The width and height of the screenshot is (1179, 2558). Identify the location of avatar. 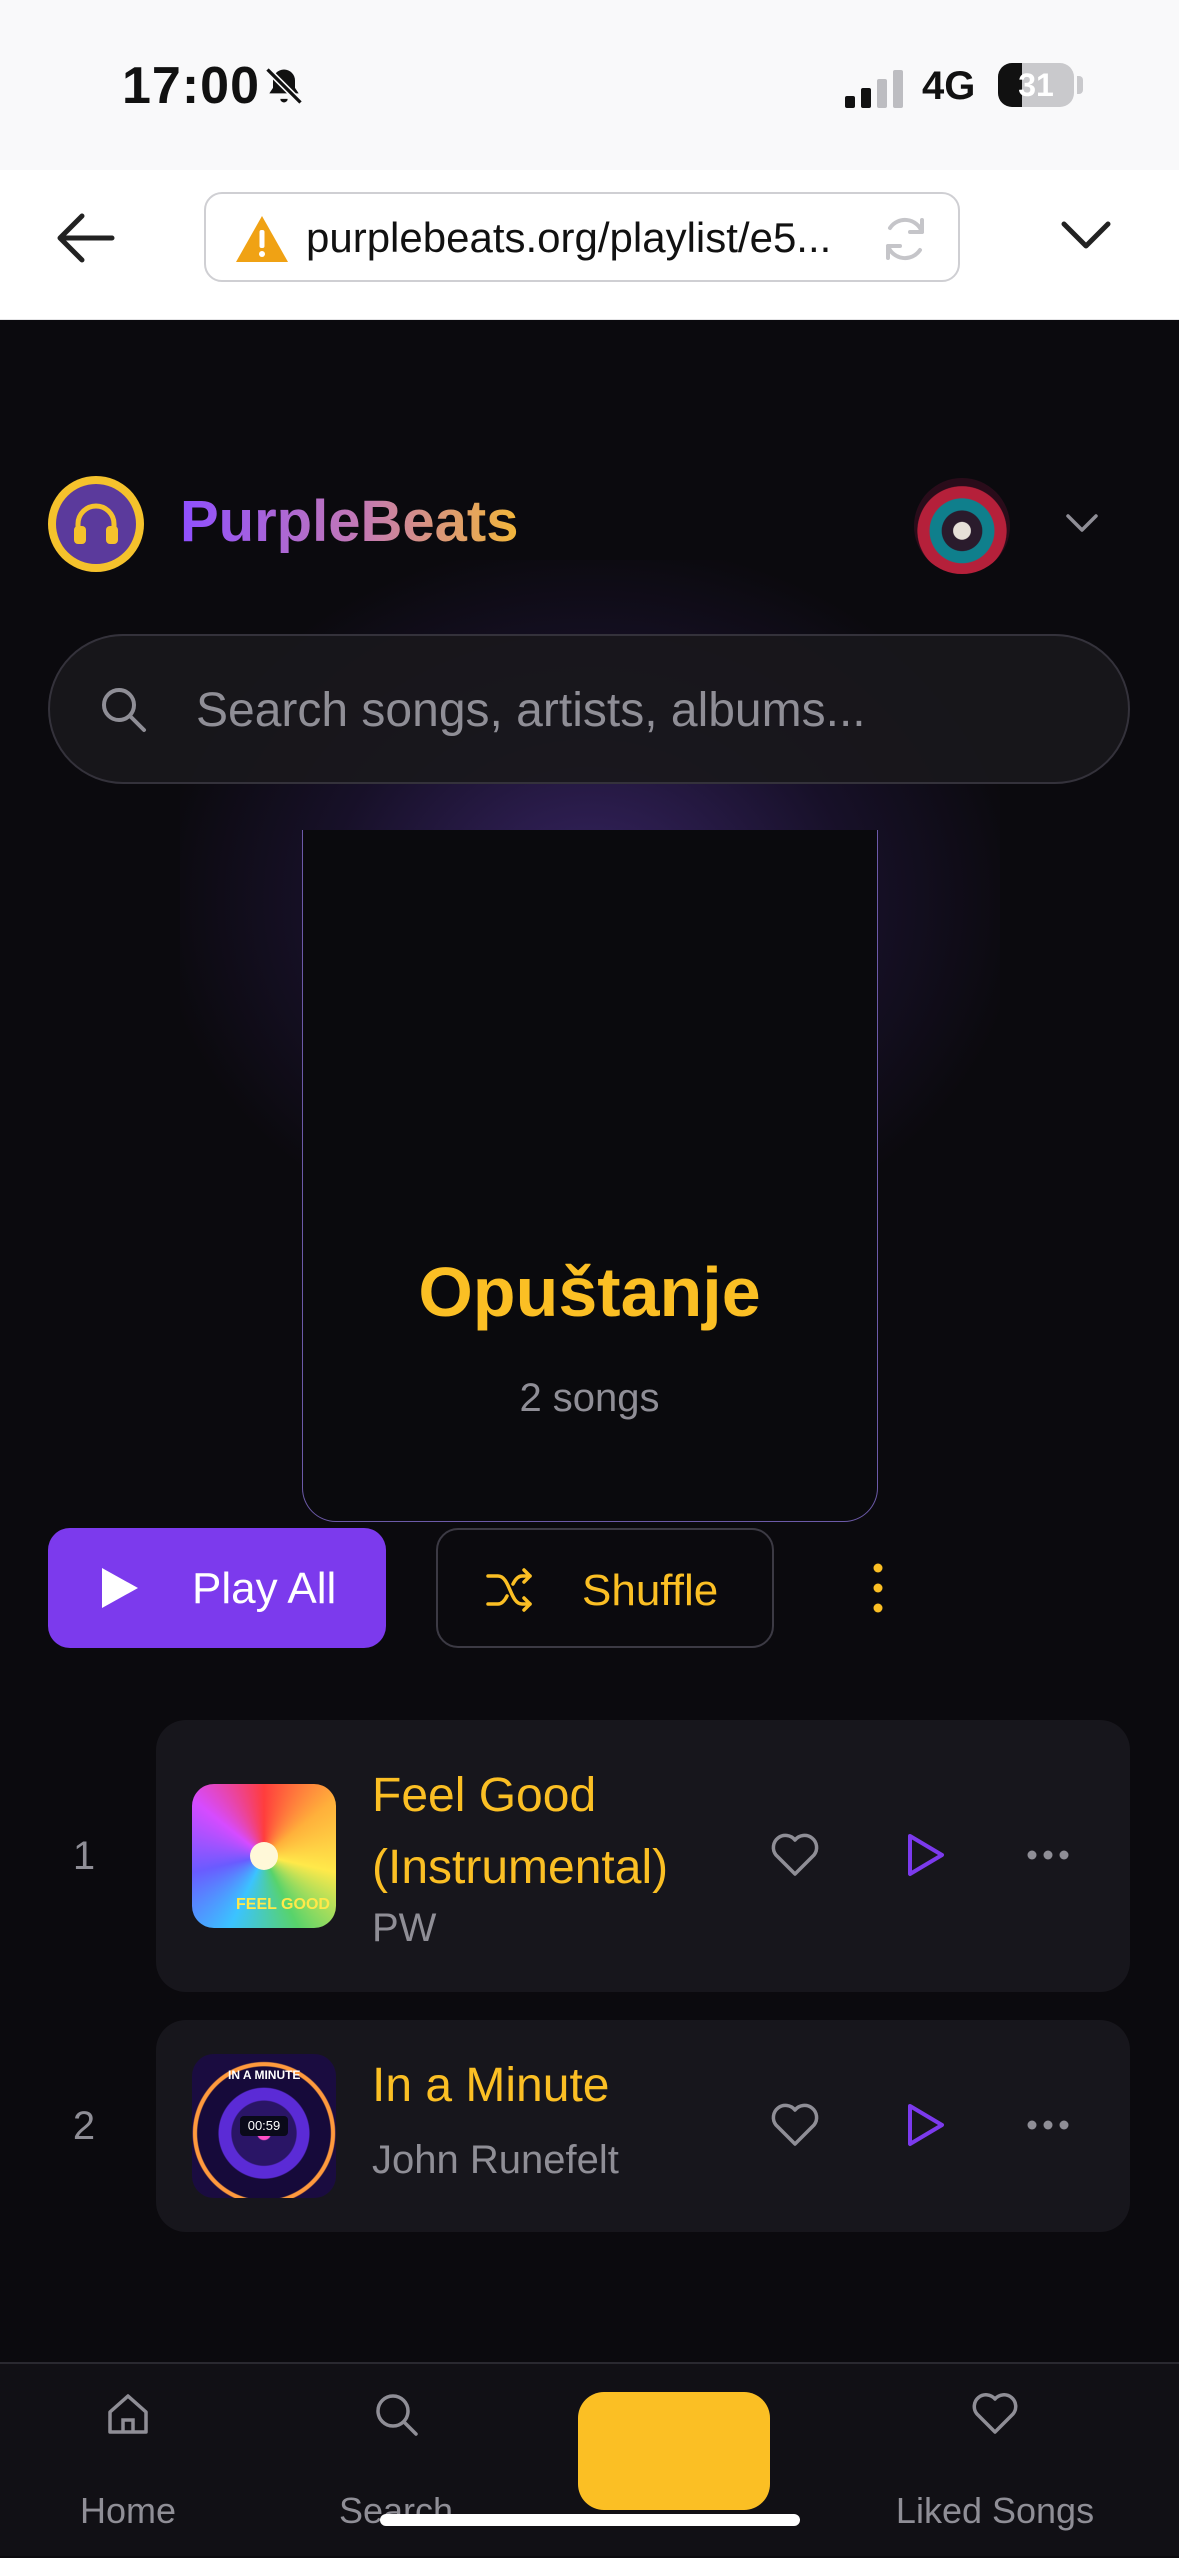
(962, 526).